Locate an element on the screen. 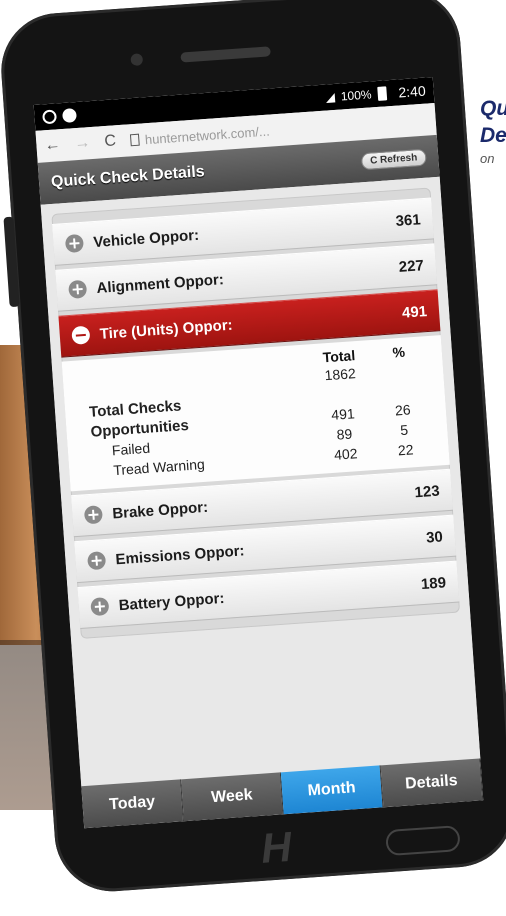 The image size is (506, 916). details-pct: 22 is located at coordinates (405, 450).